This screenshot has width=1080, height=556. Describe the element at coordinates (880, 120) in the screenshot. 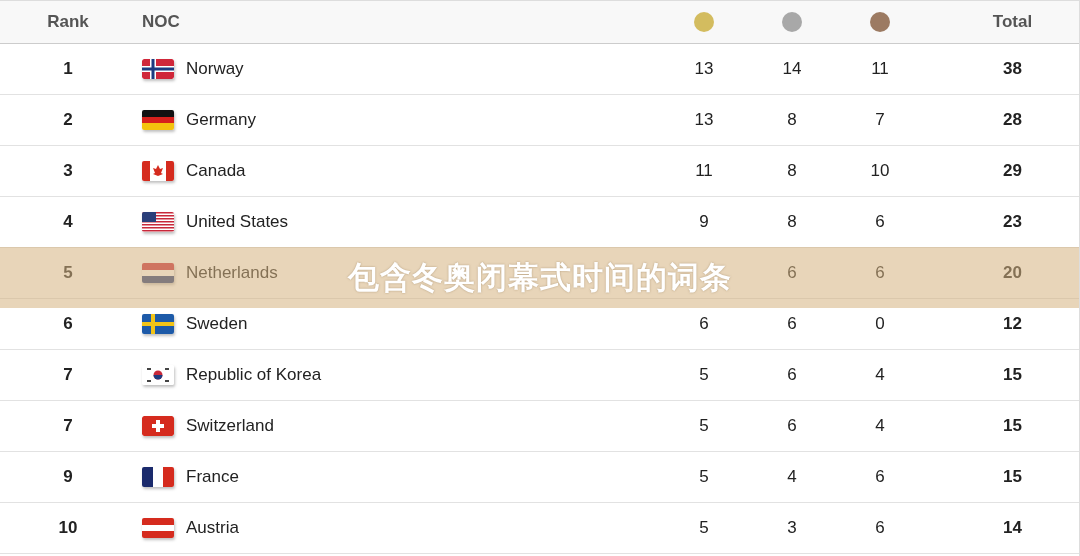

I see `medal-count: 7` at that location.